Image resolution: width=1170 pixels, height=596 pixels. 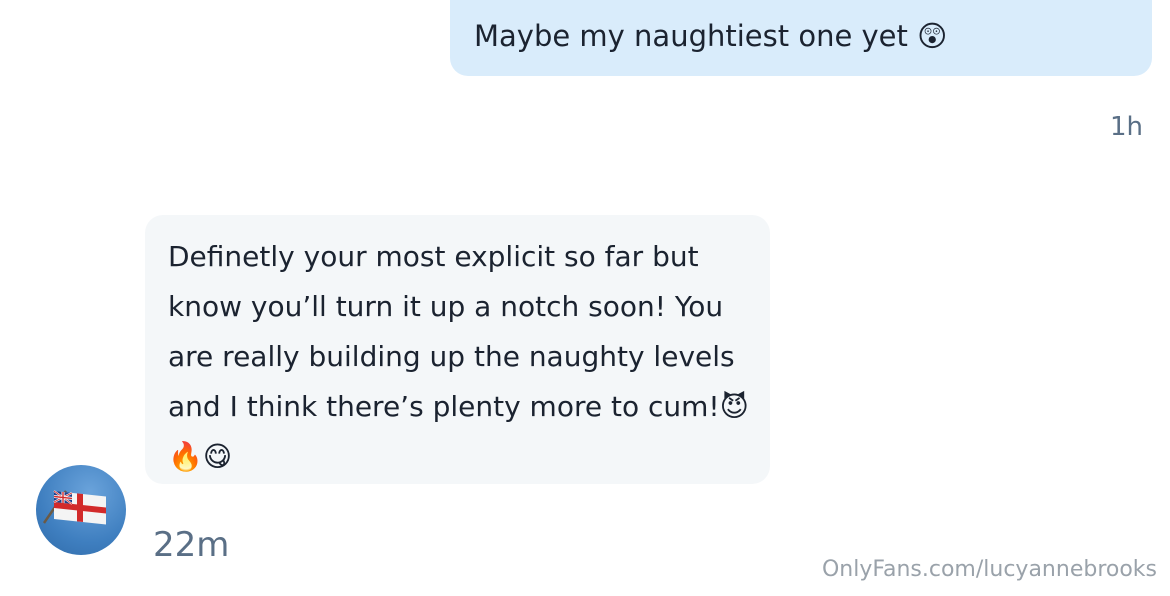 I want to click on watermark-text: OnlyFans.com/lucyannebrooks, so click(x=989, y=569).